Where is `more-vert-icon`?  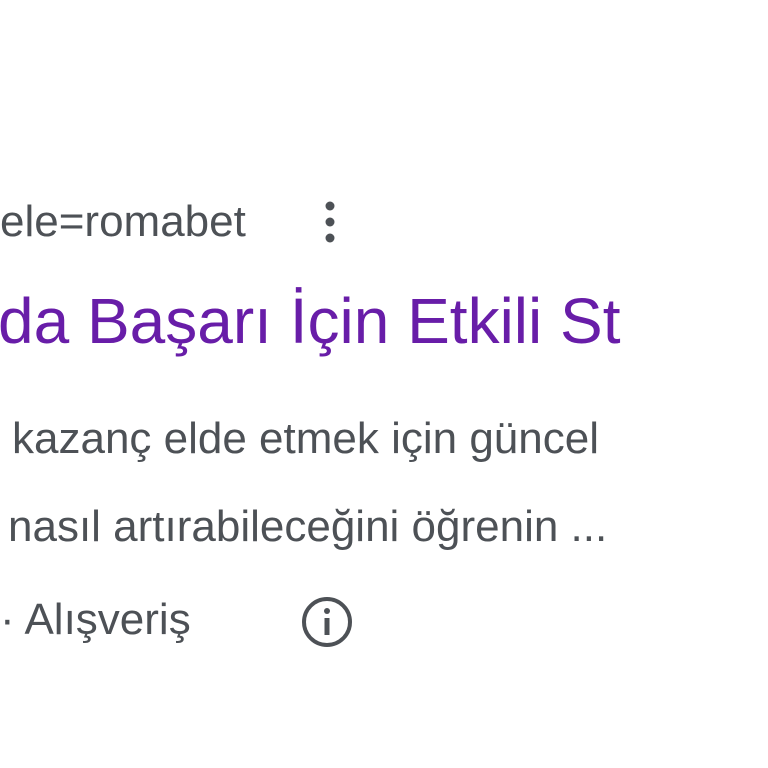
more-vert-icon is located at coordinates (330, 222).